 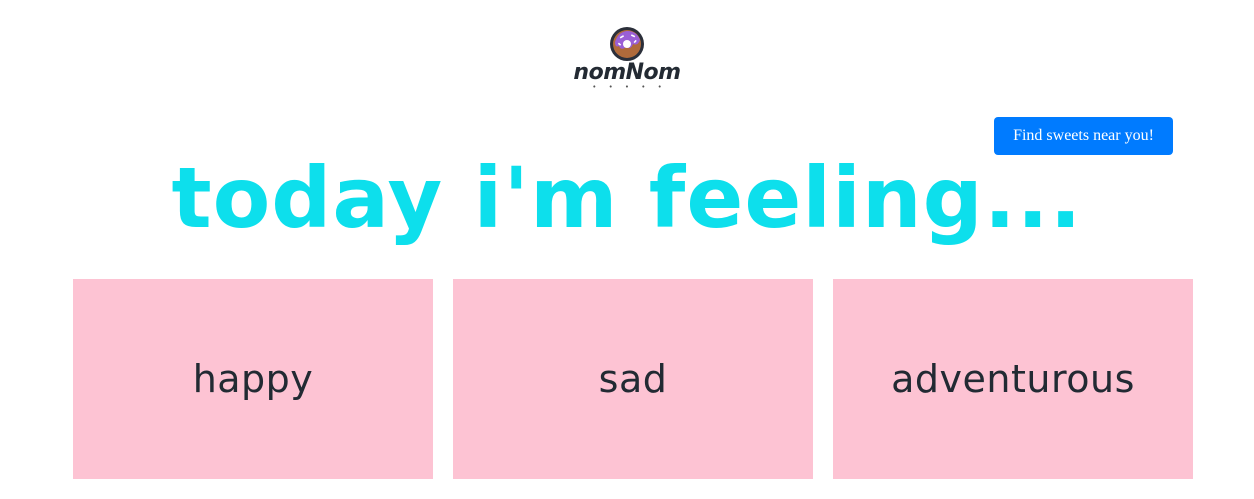 I want to click on mood-label: happy, so click(x=253, y=379).